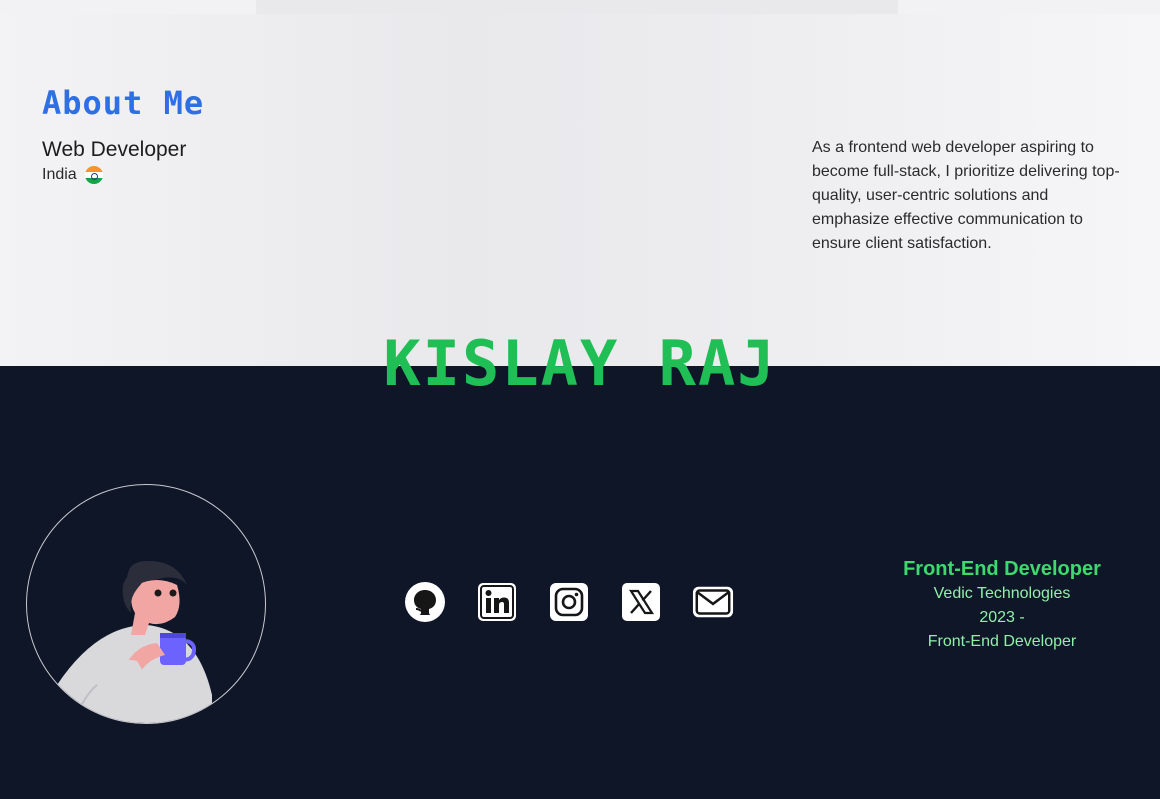  What do you see at coordinates (123, 103) in the screenshot?
I see `about-heading: About Me` at bounding box center [123, 103].